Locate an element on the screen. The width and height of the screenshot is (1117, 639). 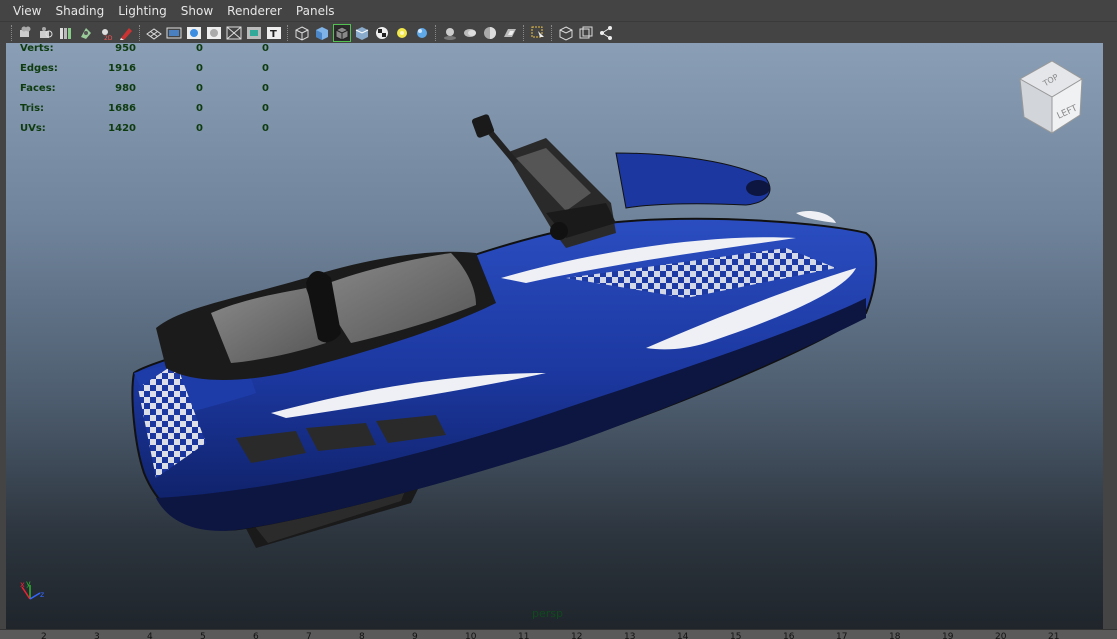
wireframe-on-shaded-icon is located at coordinates (342, 32).